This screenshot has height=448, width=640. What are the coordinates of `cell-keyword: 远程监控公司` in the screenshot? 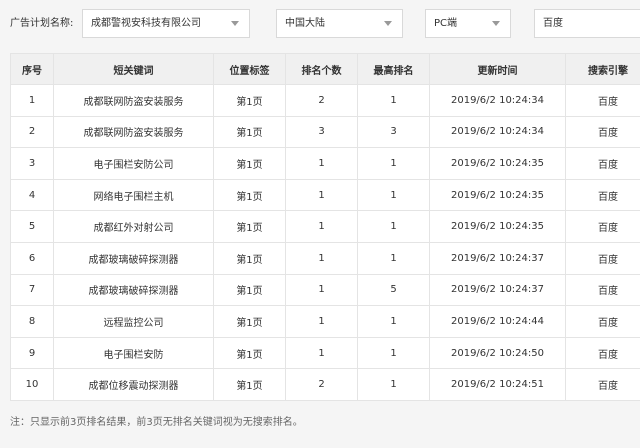 It's located at (133, 321).